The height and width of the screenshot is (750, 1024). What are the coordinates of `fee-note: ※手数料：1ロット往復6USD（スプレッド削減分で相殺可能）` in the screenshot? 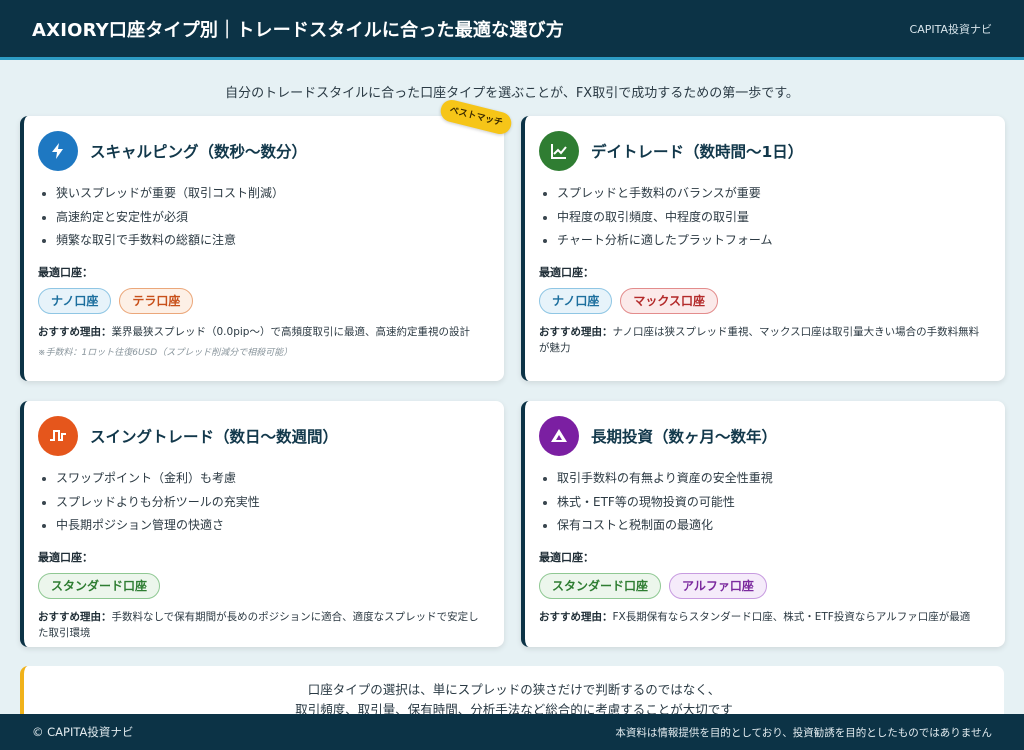 It's located at (165, 352).